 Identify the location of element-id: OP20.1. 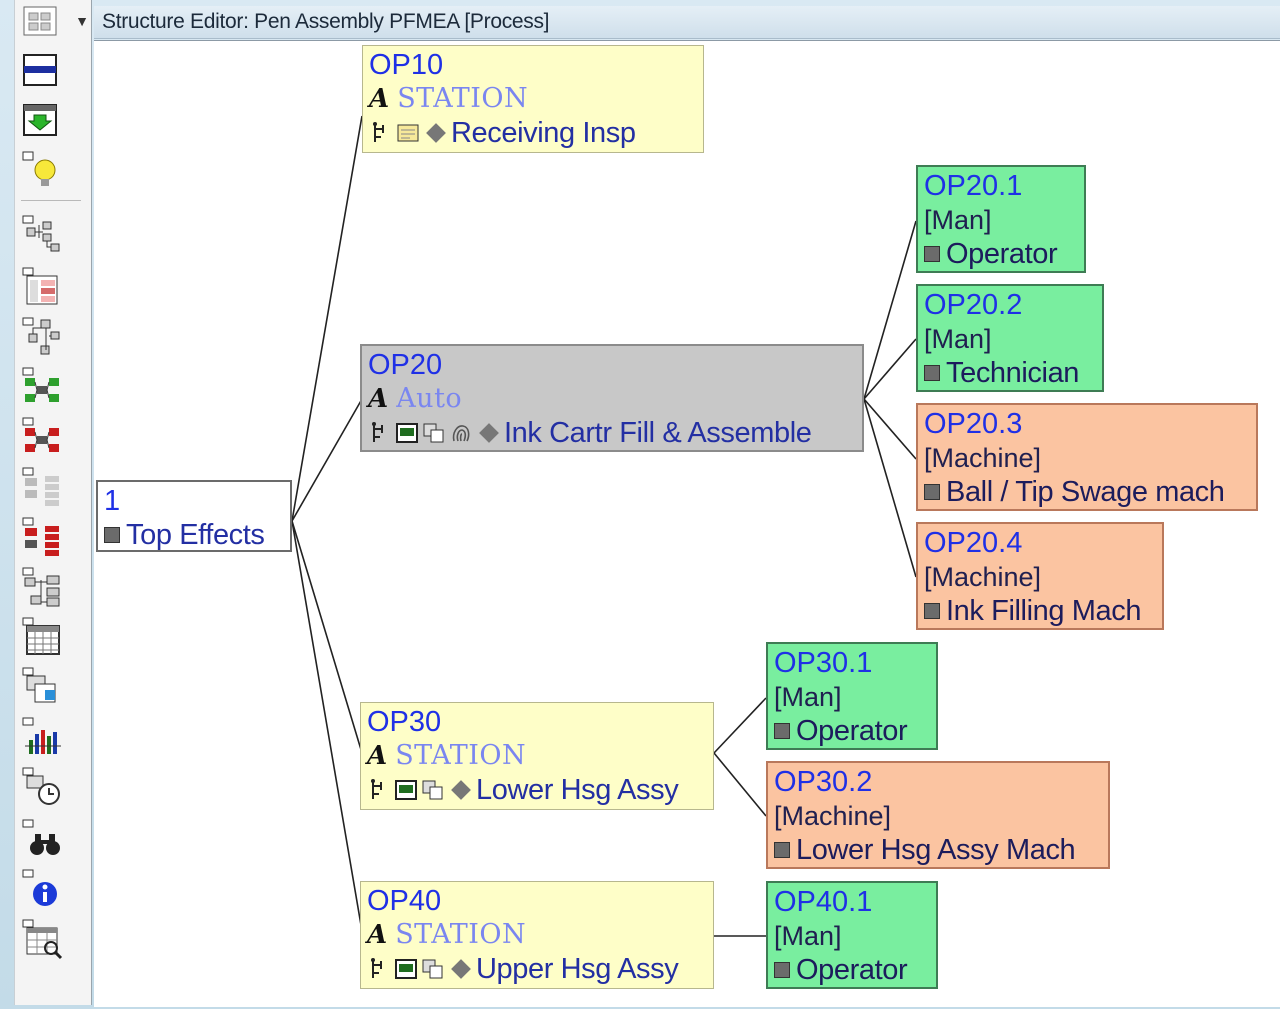
(973, 186).